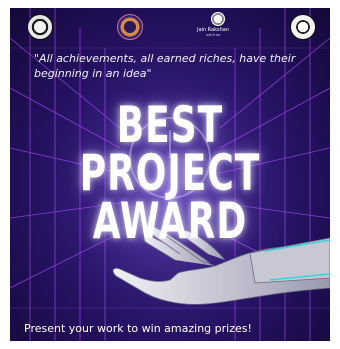 The width and height of the screenshot is (340, 349). Describe the element at coordinates (170, 222) in the screenshot. I see `title-line-3: AWARD` at that location.